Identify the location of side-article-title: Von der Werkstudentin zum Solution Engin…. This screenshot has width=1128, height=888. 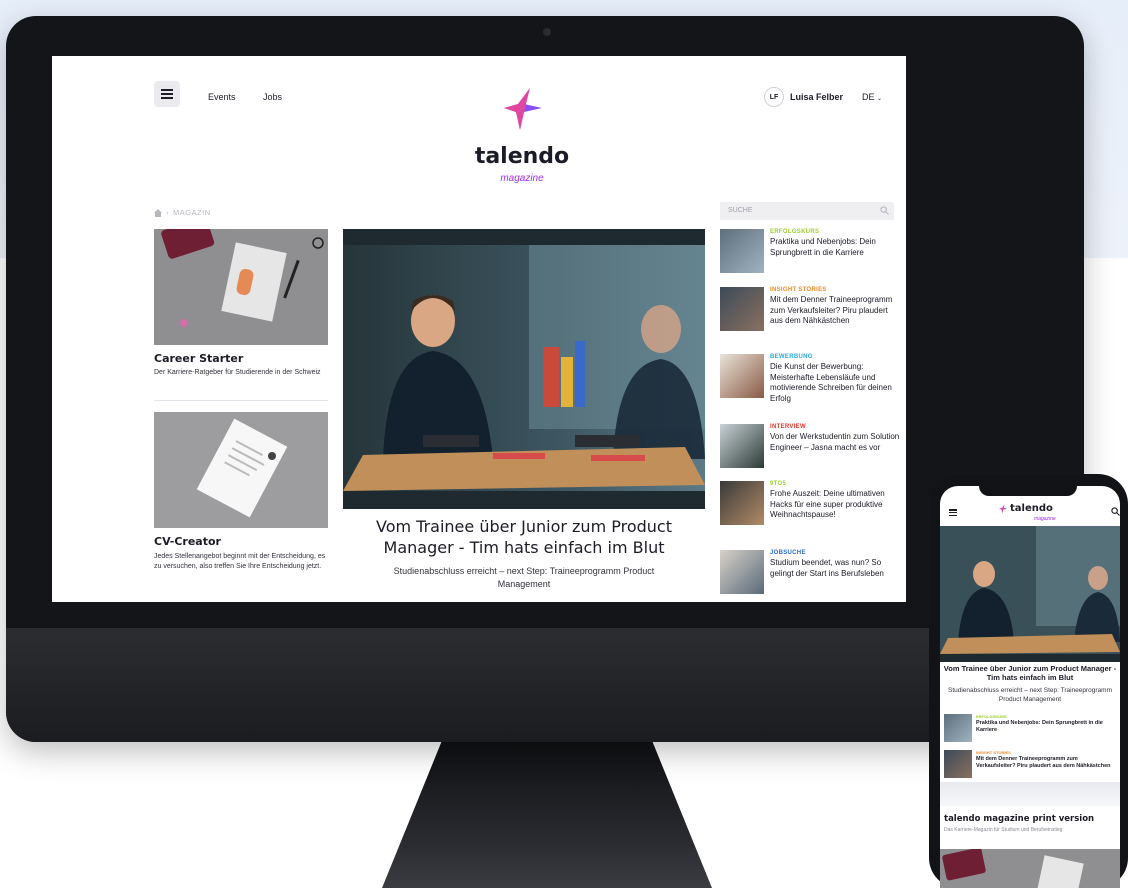
(835, 442).